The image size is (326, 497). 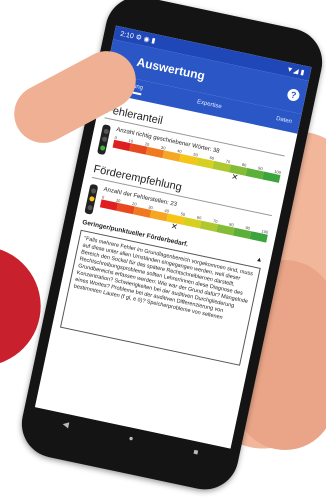 I want to click on expand-icon: ▲, so click(x=259, y=260).